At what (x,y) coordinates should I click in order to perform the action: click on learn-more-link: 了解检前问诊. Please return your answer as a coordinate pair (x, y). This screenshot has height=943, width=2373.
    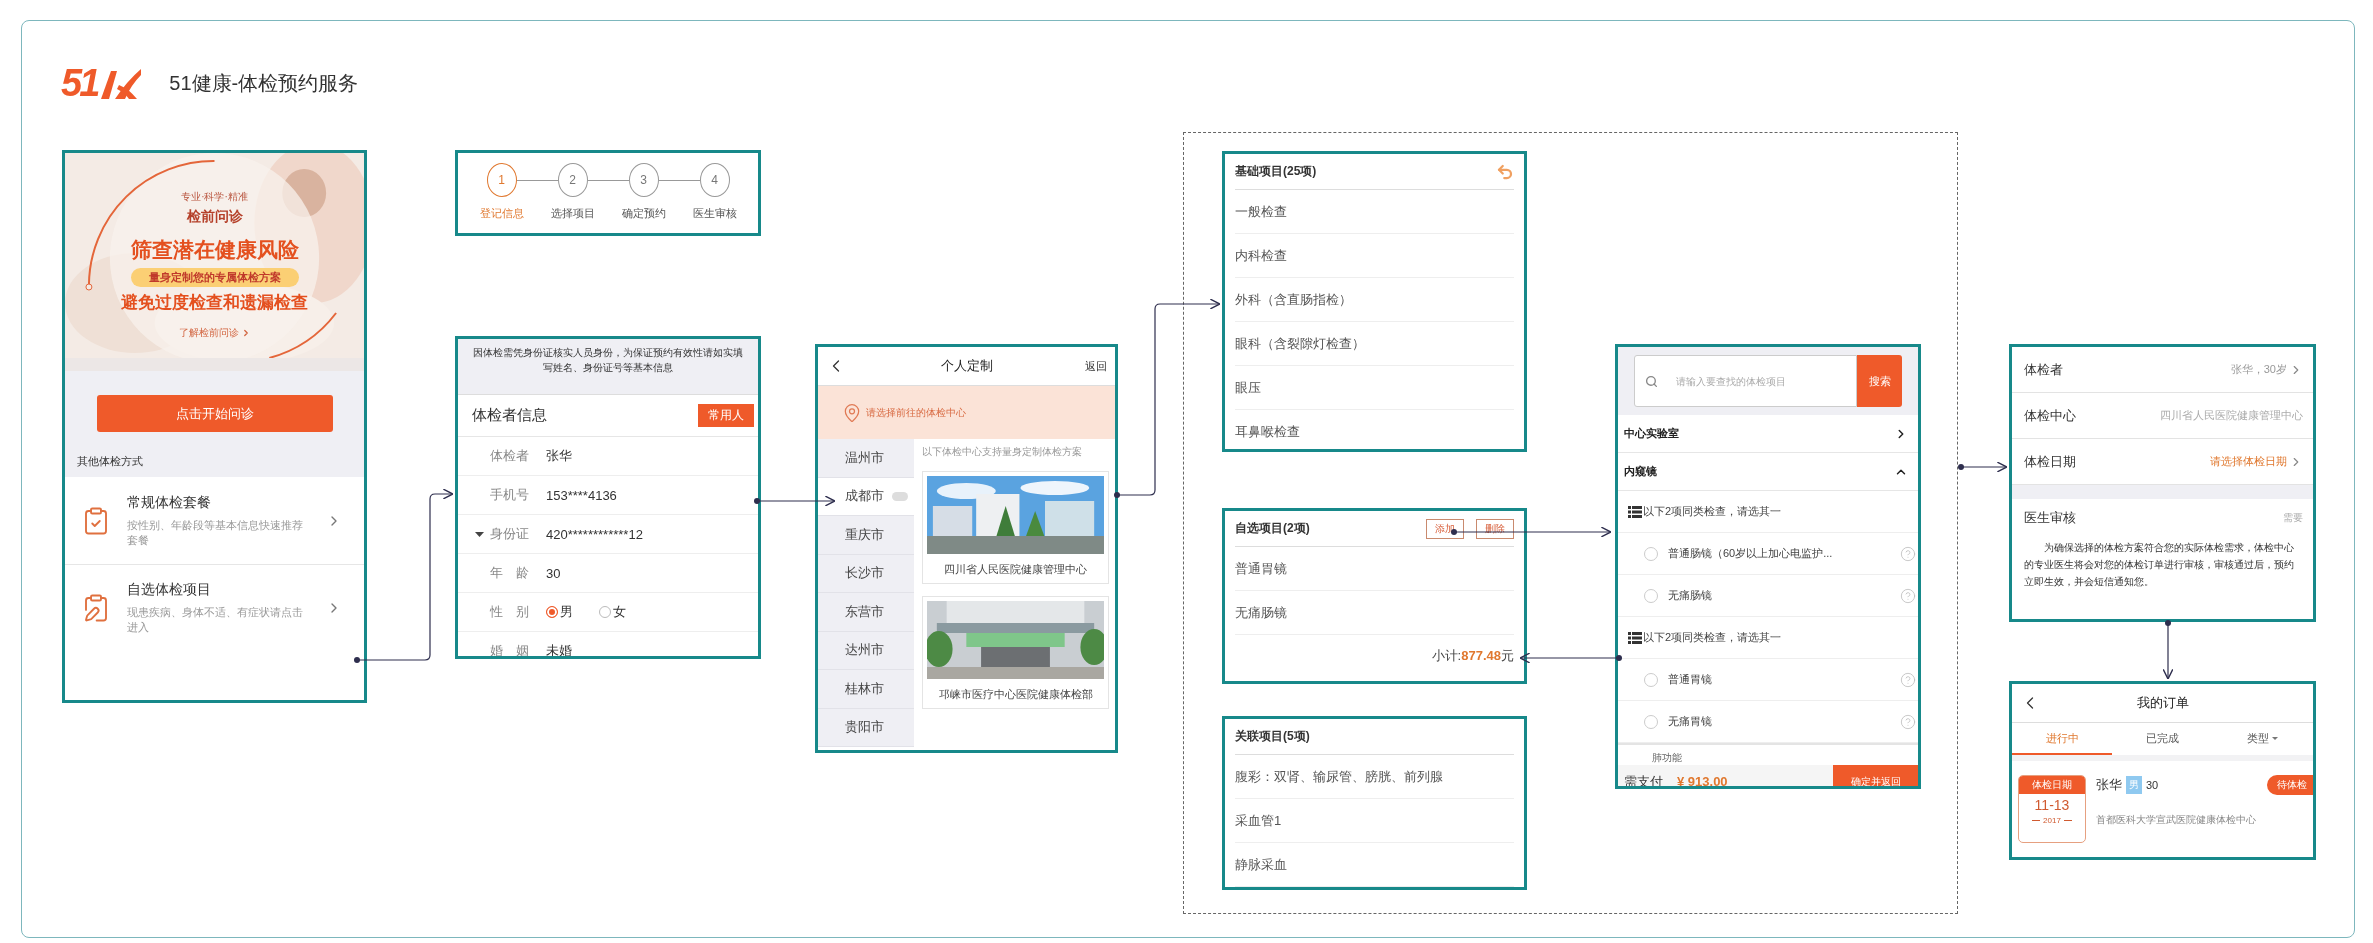
    Looking at the image, I should click on (214, 333).